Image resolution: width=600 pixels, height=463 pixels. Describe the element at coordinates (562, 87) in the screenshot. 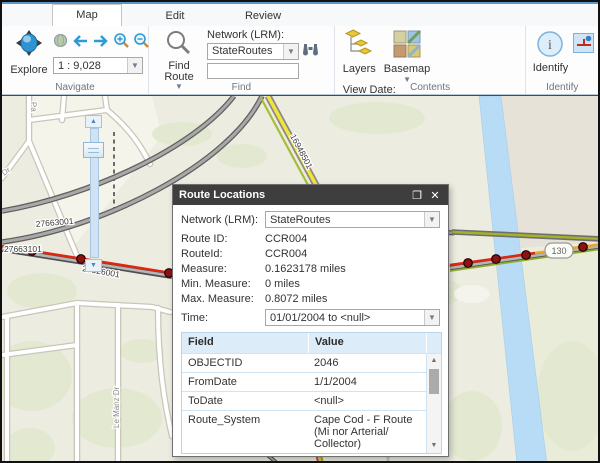

I see `group-label-identify: Identify` at that location.